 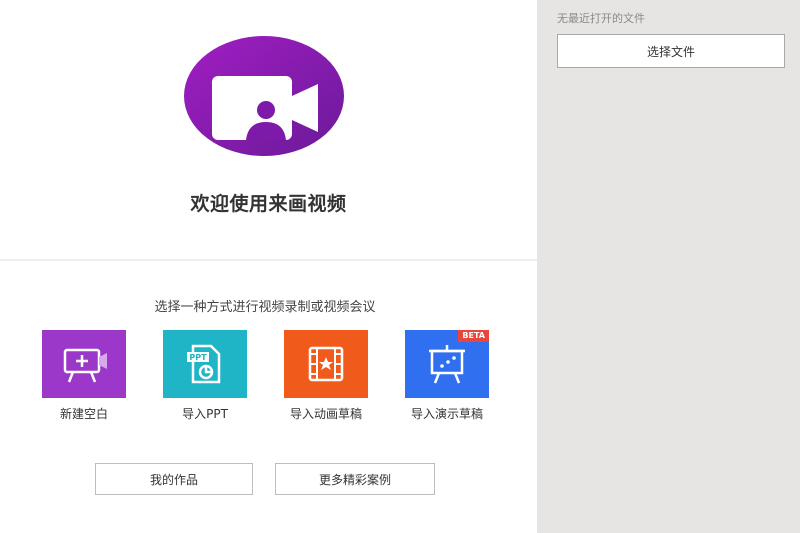 What do you see at coordinates (671, 51) in the screenshot?
I see `choose-file-button: 选择文件` at bounding box center [671, 51].